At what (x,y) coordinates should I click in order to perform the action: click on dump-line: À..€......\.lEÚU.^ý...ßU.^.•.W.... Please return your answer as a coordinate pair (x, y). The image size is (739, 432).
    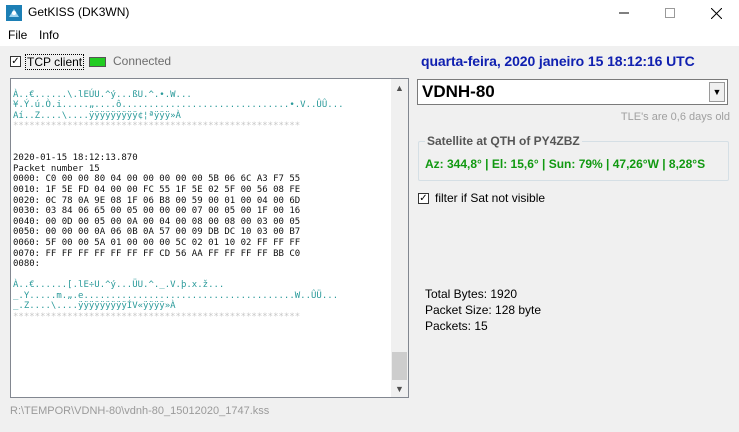
    Looking at the image, I should click on (102, 94).